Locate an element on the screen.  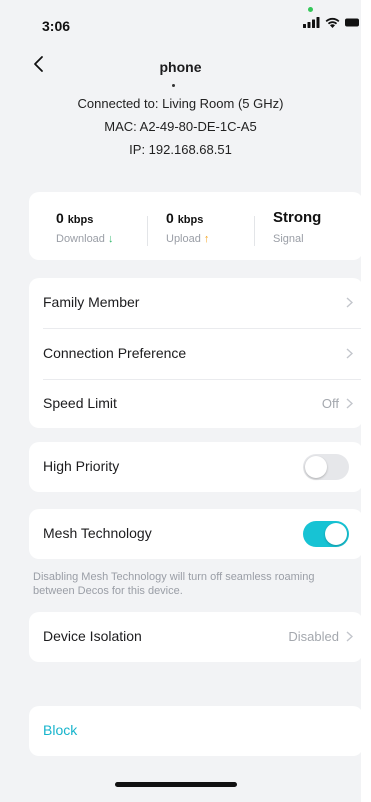
mesh-technology-card: Mesh Technology is located at coordinates (196, 534).